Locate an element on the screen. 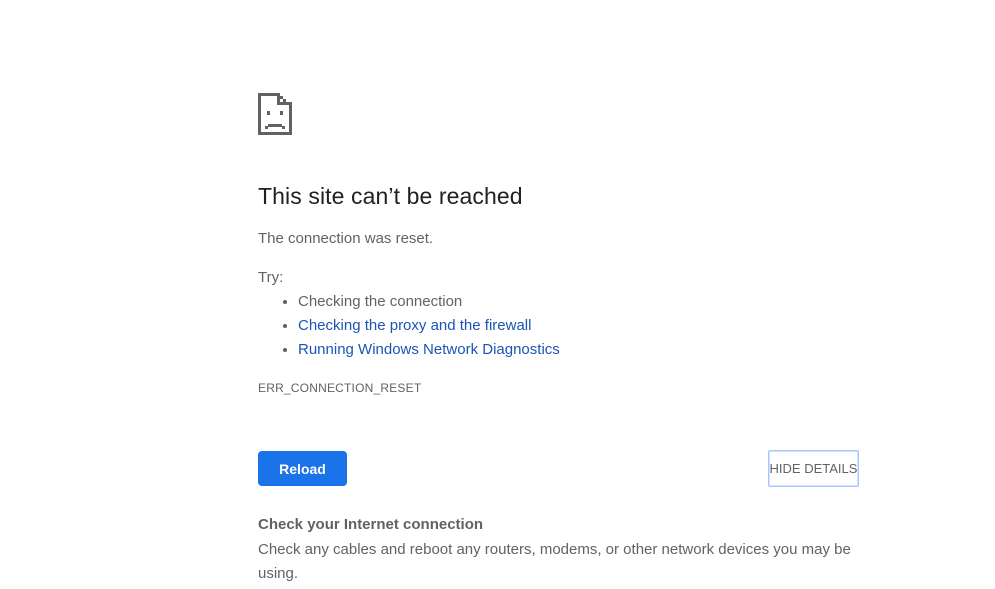 The height and width of the screenshot is (589, 995). sad-page-icon is located at coordinates (275, 114).